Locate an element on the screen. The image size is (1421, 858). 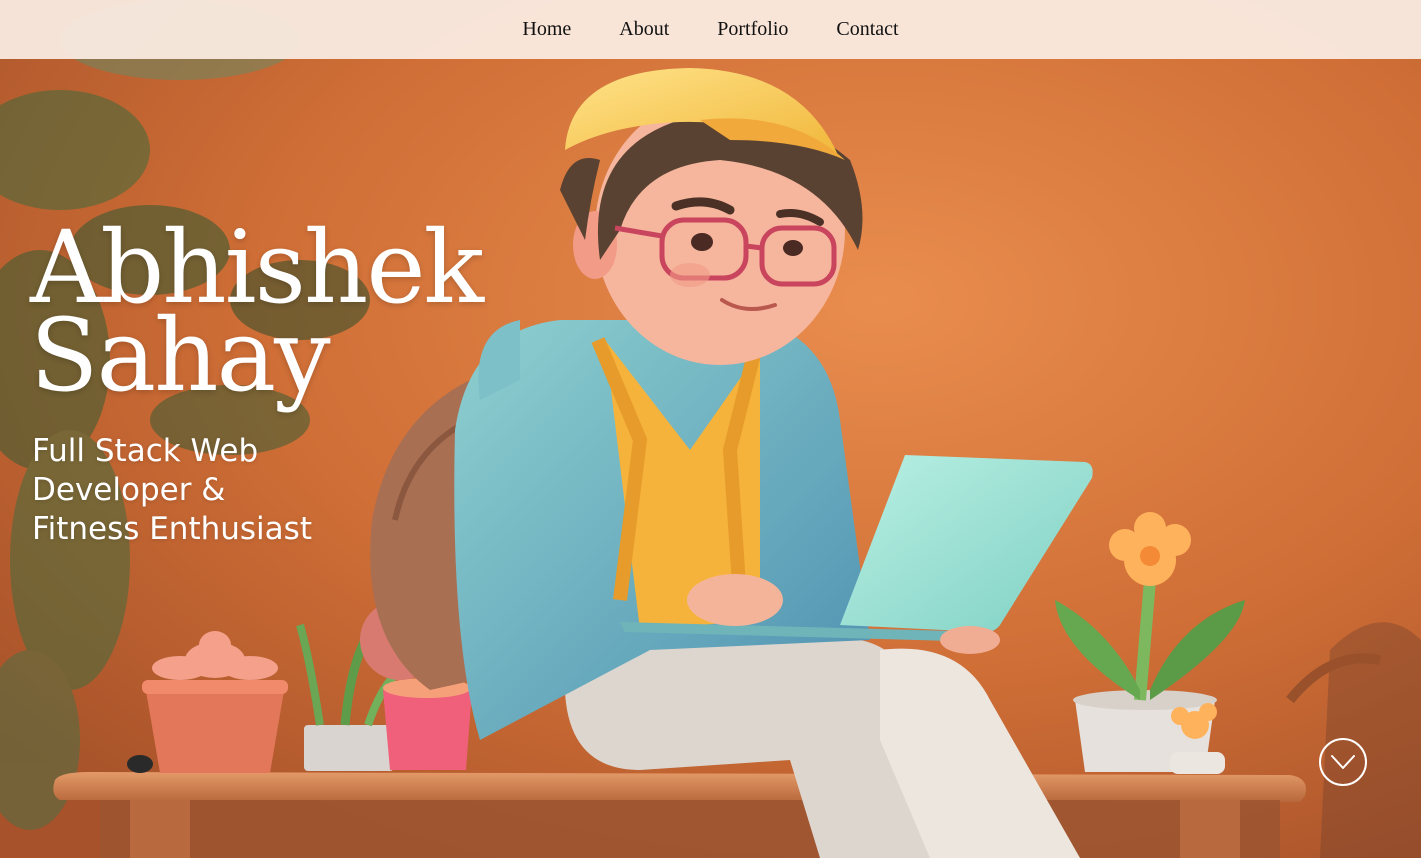
scroll-down-button is located at coordinates (1343, 762).